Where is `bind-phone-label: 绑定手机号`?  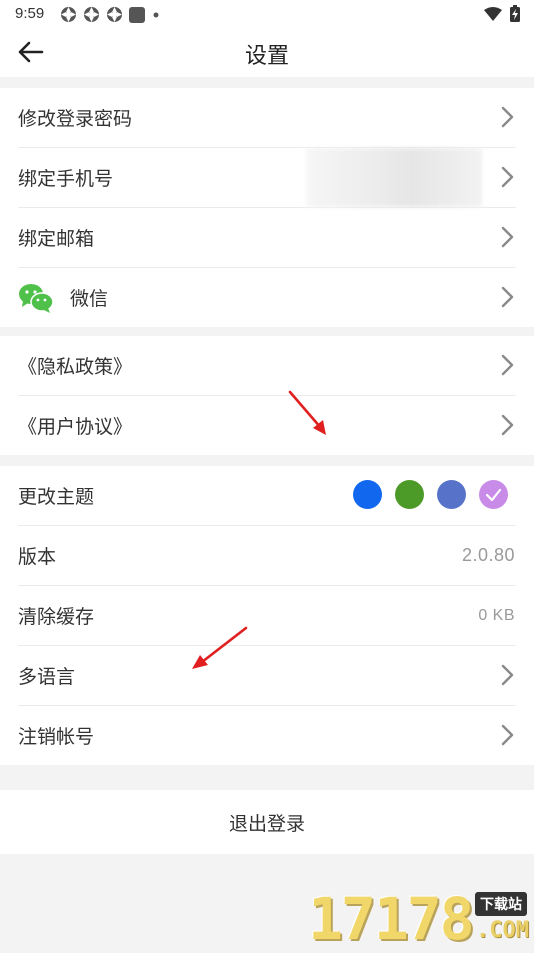
bind-phone-label: 绑定手机号 is located at coordinates (66, 179).